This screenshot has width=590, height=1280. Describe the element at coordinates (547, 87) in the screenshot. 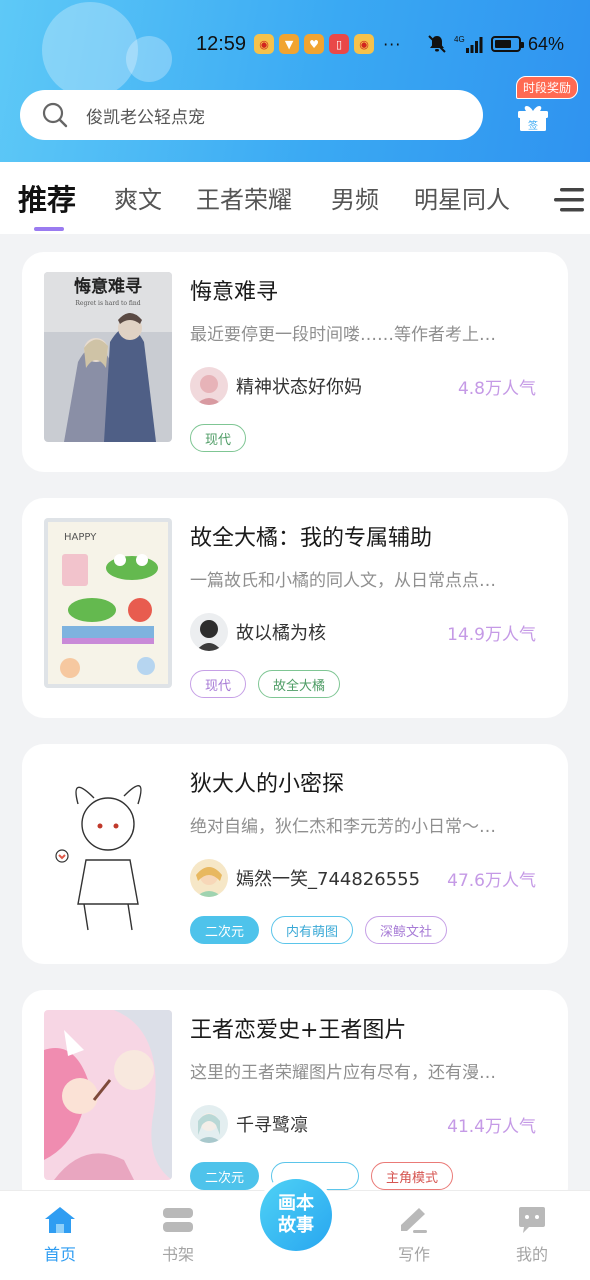

I see `reward-badge: 时段奖励` at that location.